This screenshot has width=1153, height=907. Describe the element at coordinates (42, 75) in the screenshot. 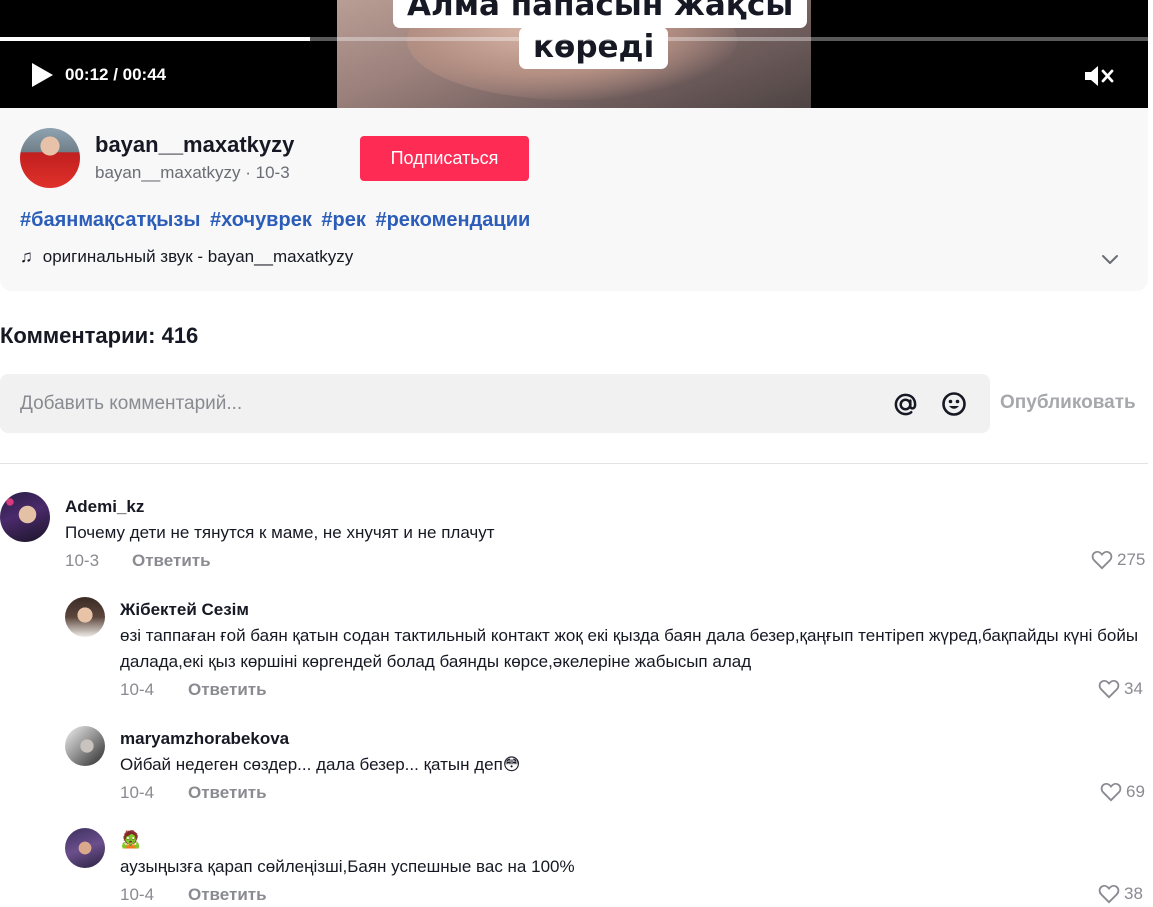

I see `play-icon` at that location.